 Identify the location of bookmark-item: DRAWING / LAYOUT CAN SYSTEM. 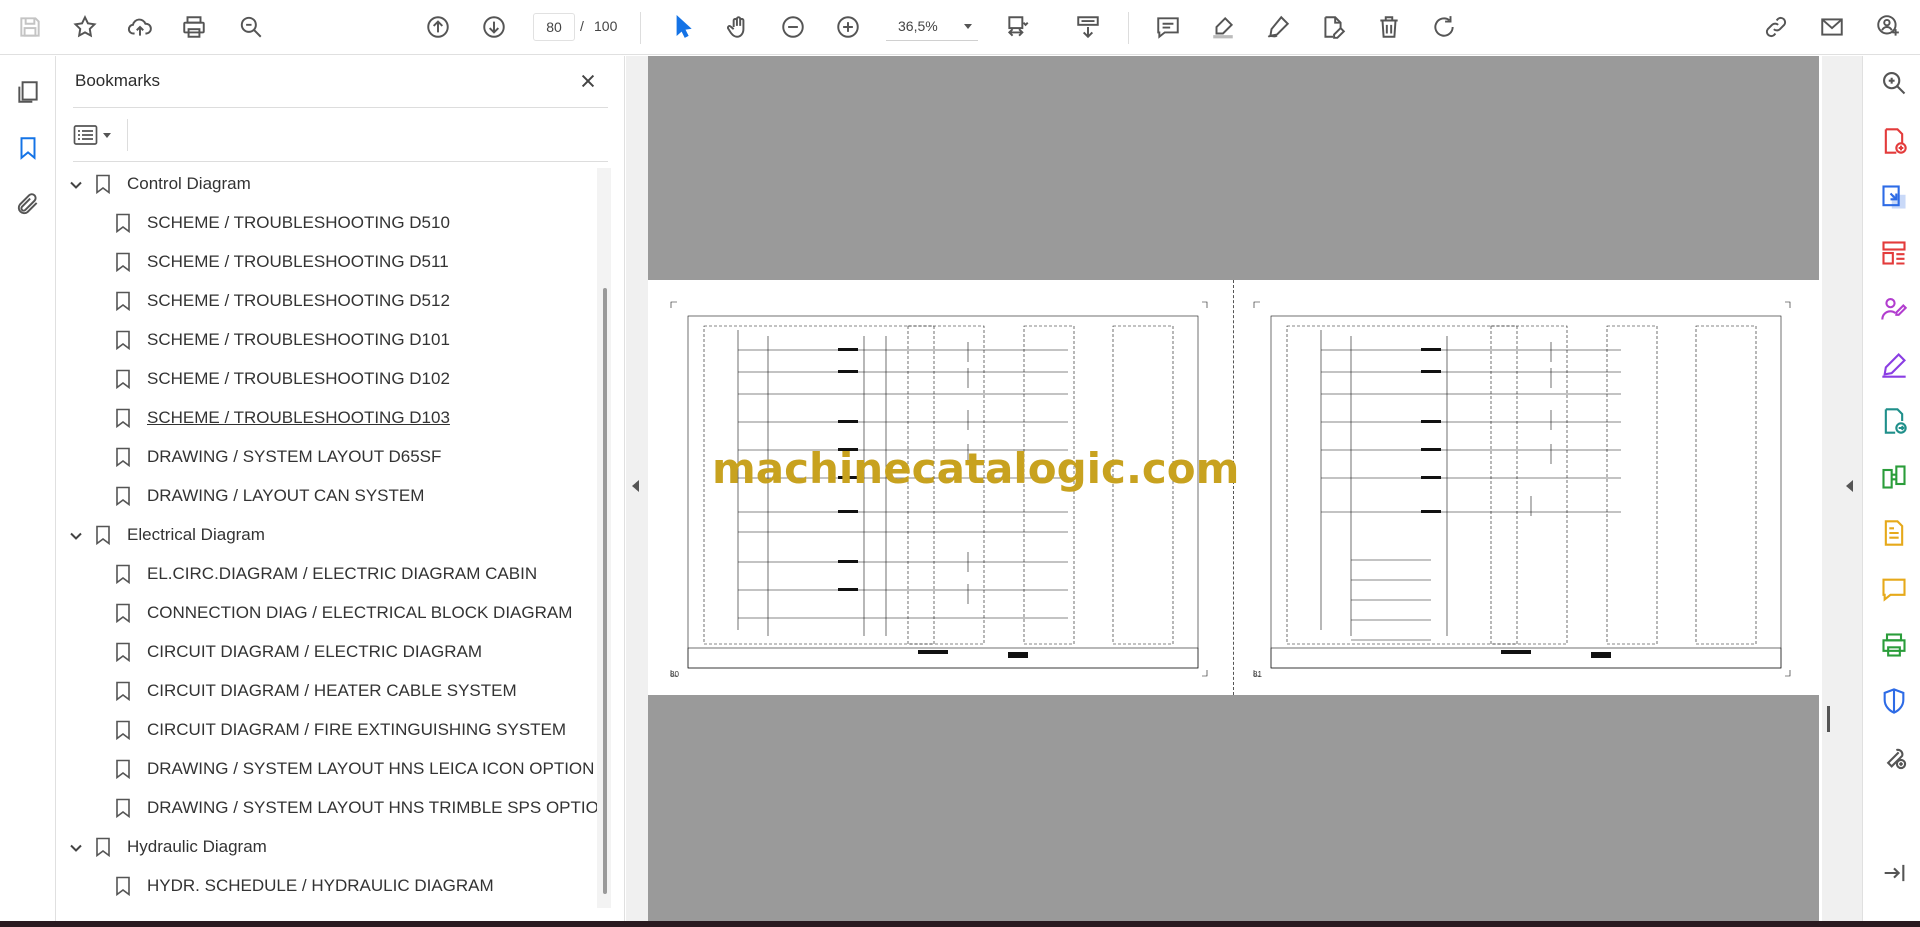
(269, 496).